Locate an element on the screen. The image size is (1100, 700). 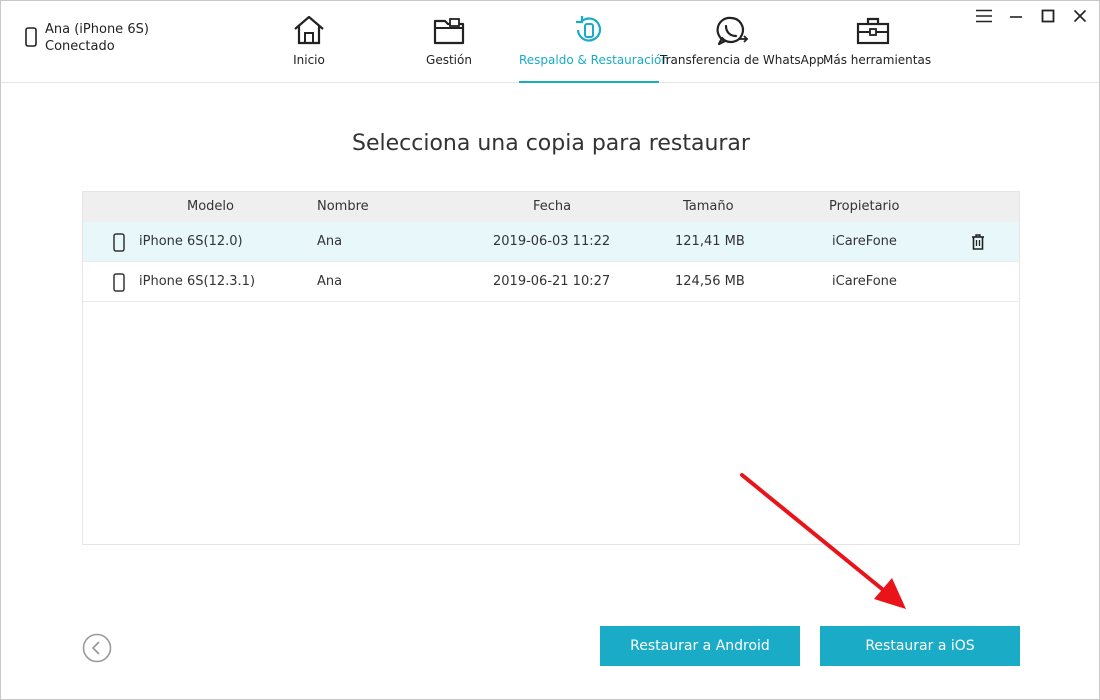
tab-gestion-label: Gestión is located at coordinates (449, 60).